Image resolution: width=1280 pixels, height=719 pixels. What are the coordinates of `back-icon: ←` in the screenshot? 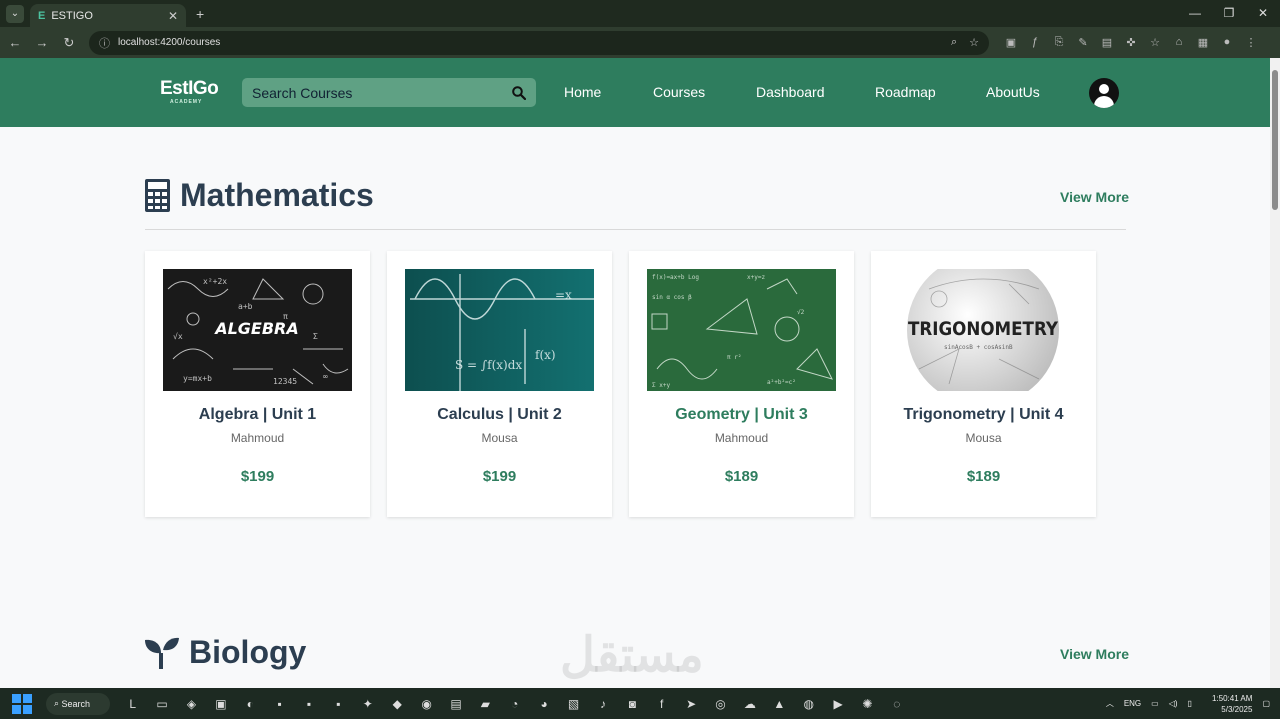 It's located at (15, 42).